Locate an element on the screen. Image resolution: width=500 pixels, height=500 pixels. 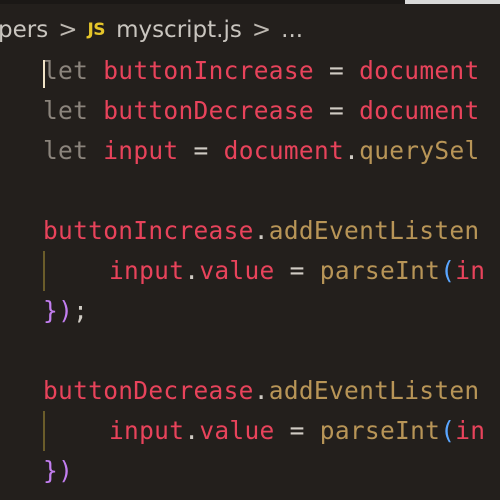
code-line: let buttonIncrease = document is located at coordinates (261, 71).